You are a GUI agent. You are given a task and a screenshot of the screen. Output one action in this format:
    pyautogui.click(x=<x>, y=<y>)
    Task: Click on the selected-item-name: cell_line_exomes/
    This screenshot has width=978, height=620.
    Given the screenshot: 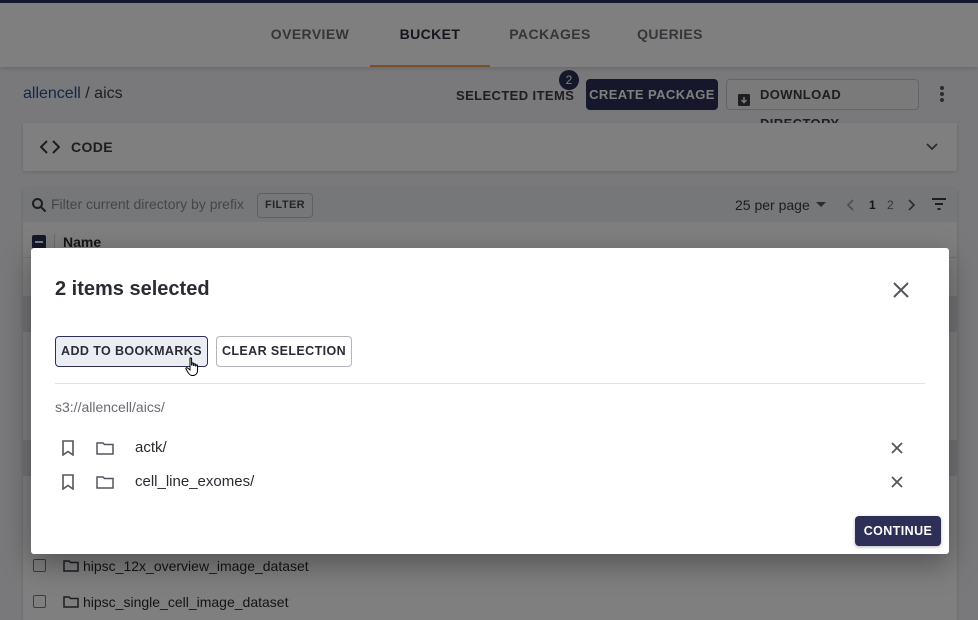 What is the action you would take?
    pyautogui.click(x=194, y=481)
    